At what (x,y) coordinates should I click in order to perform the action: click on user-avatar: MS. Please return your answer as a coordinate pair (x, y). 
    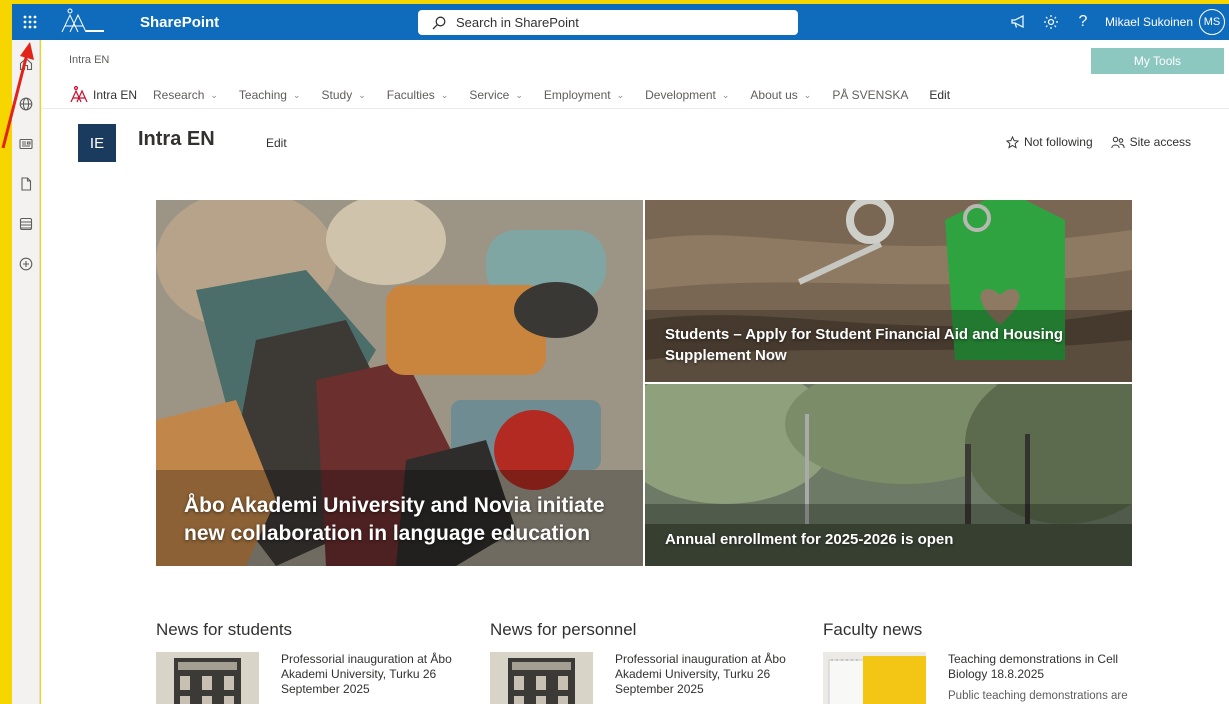
    Looking at the image, I should click on (1212, 22).